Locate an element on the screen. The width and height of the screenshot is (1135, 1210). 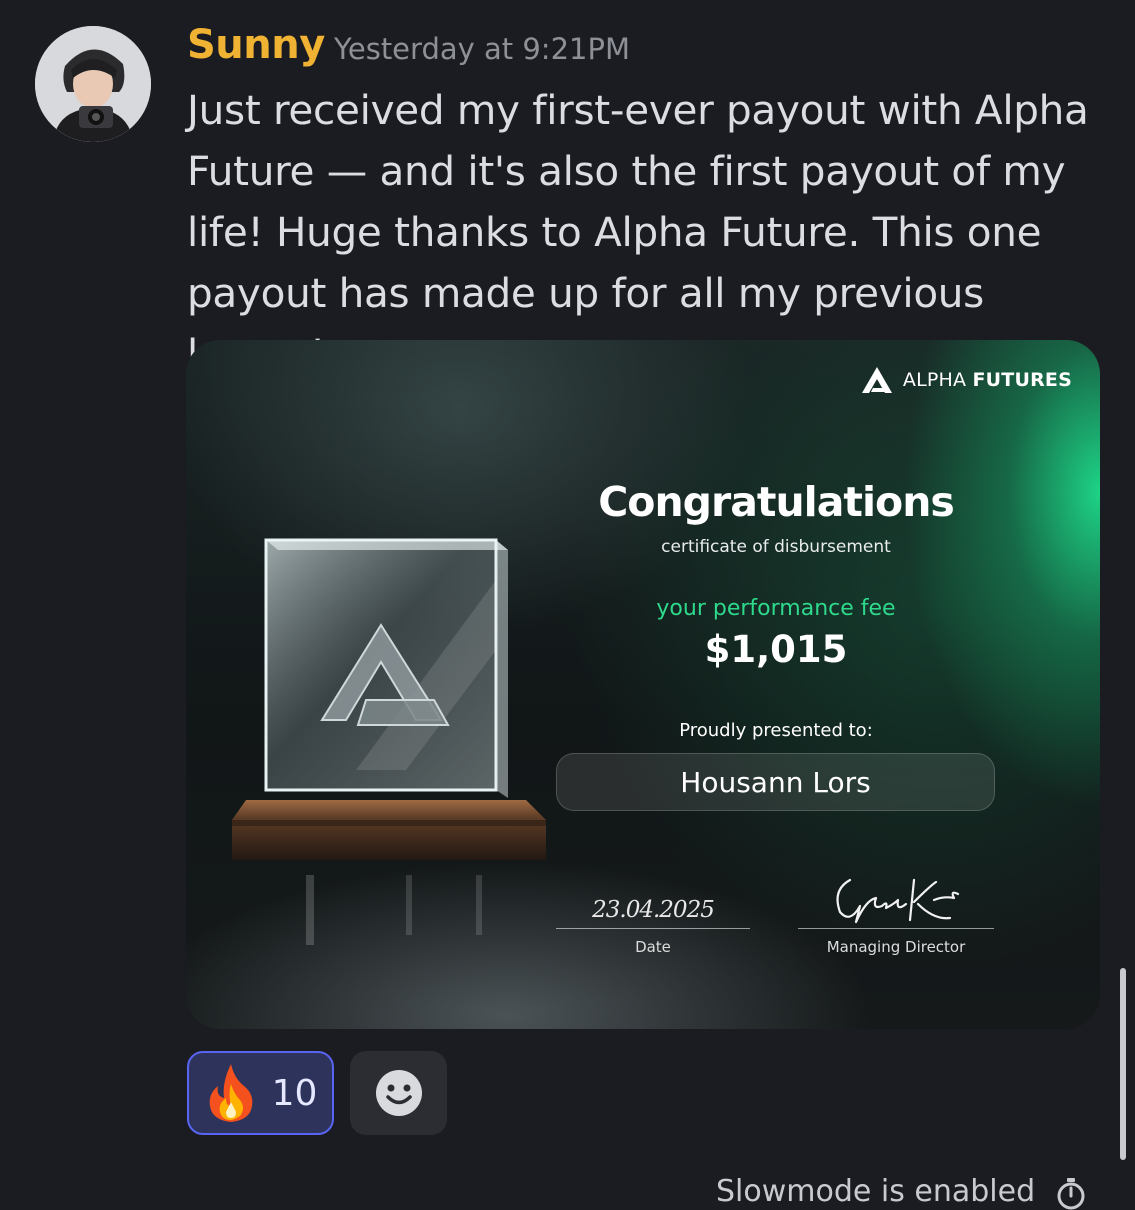
alpha-logo-icon is located at coordinates (876, 380).